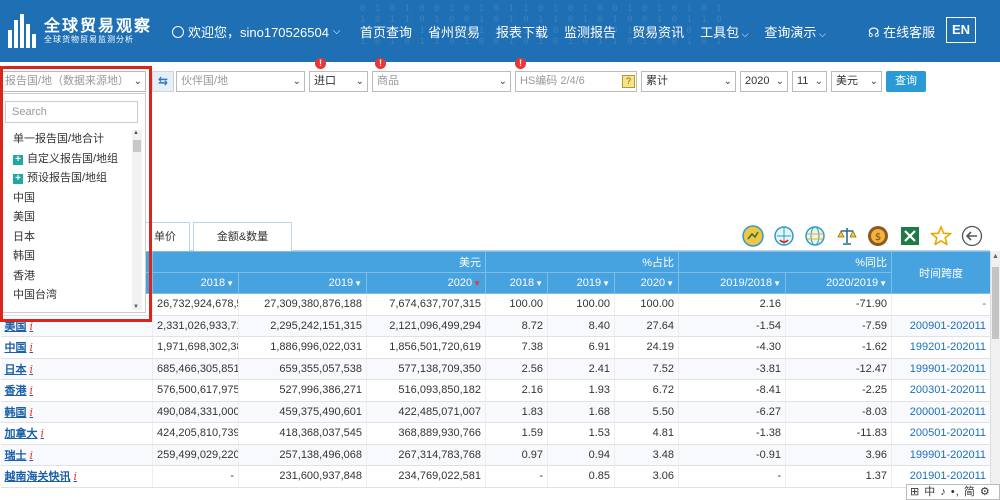 This screenshot has width=1000, height=500. What do you see at coordinates (137, 220) in the screenshot?
I see `dropdown-scrollbar: ▲ ▼` at bounding box center [137, 220].